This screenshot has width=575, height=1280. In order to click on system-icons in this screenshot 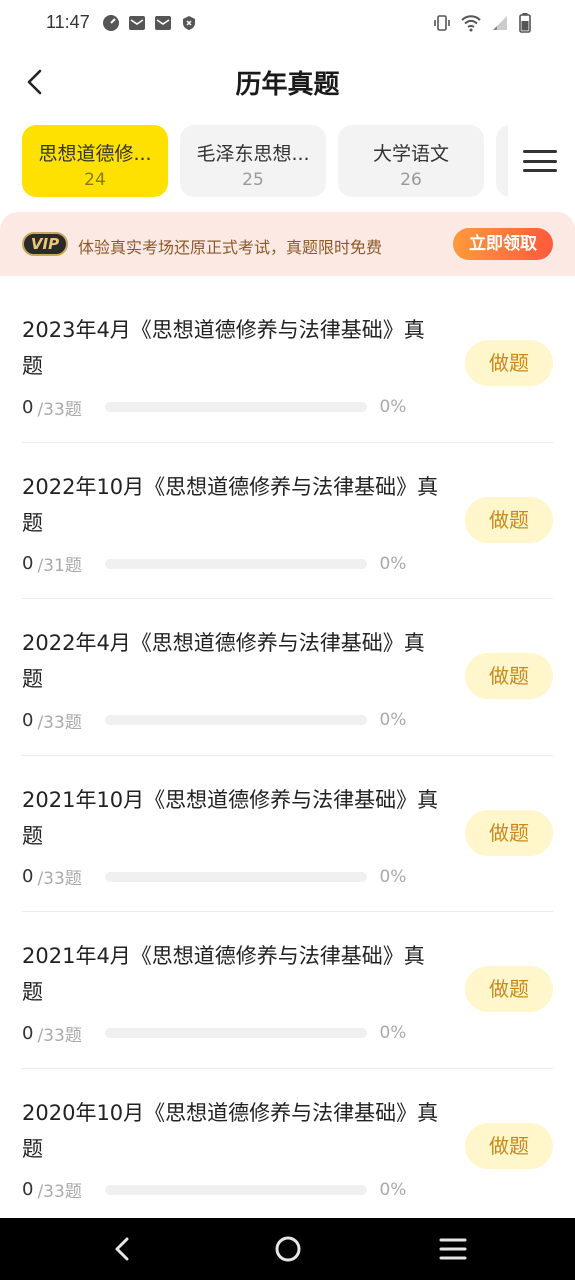, I will do `click(482, 23)`.